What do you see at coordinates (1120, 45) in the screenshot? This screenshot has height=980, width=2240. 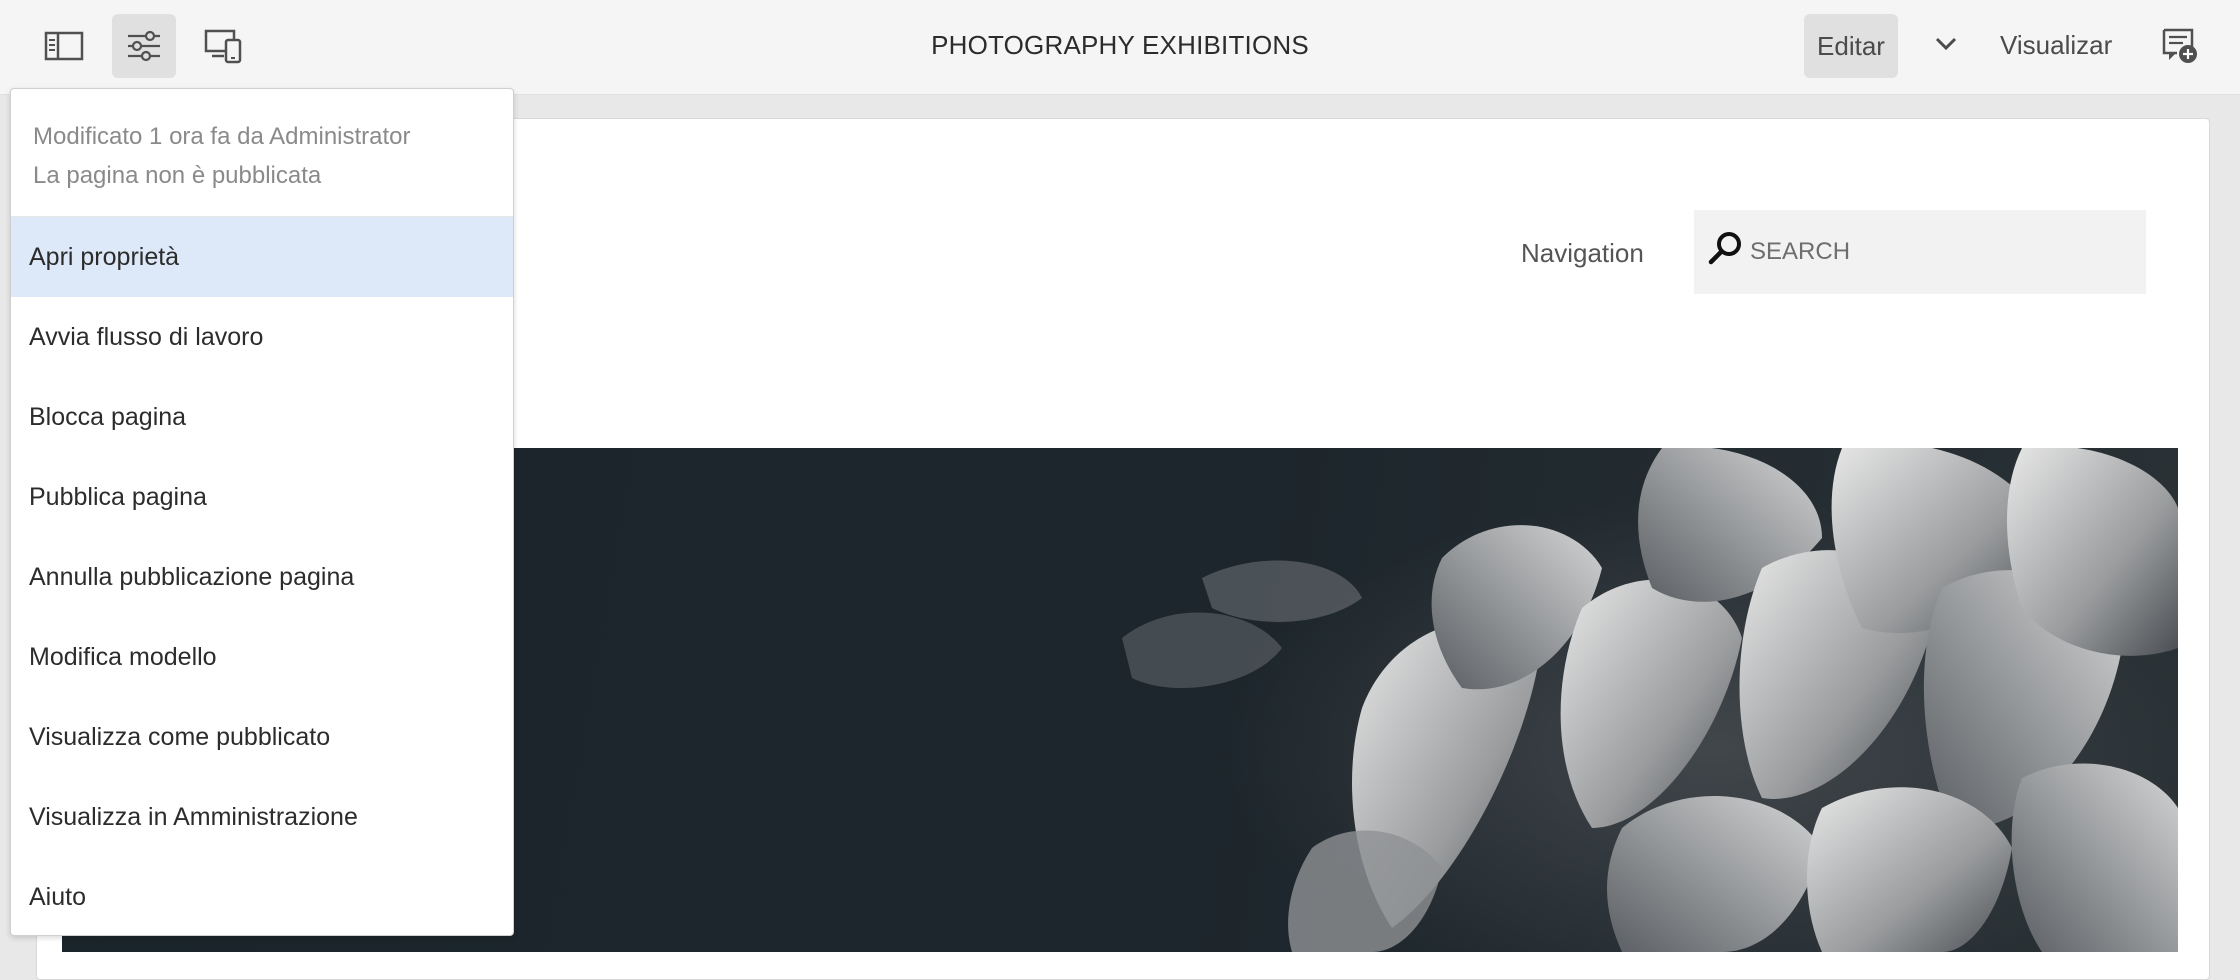 I see `page-title: PHOTOGRAPHY EXHIBITIONS` at bounding box center [1120, 45].